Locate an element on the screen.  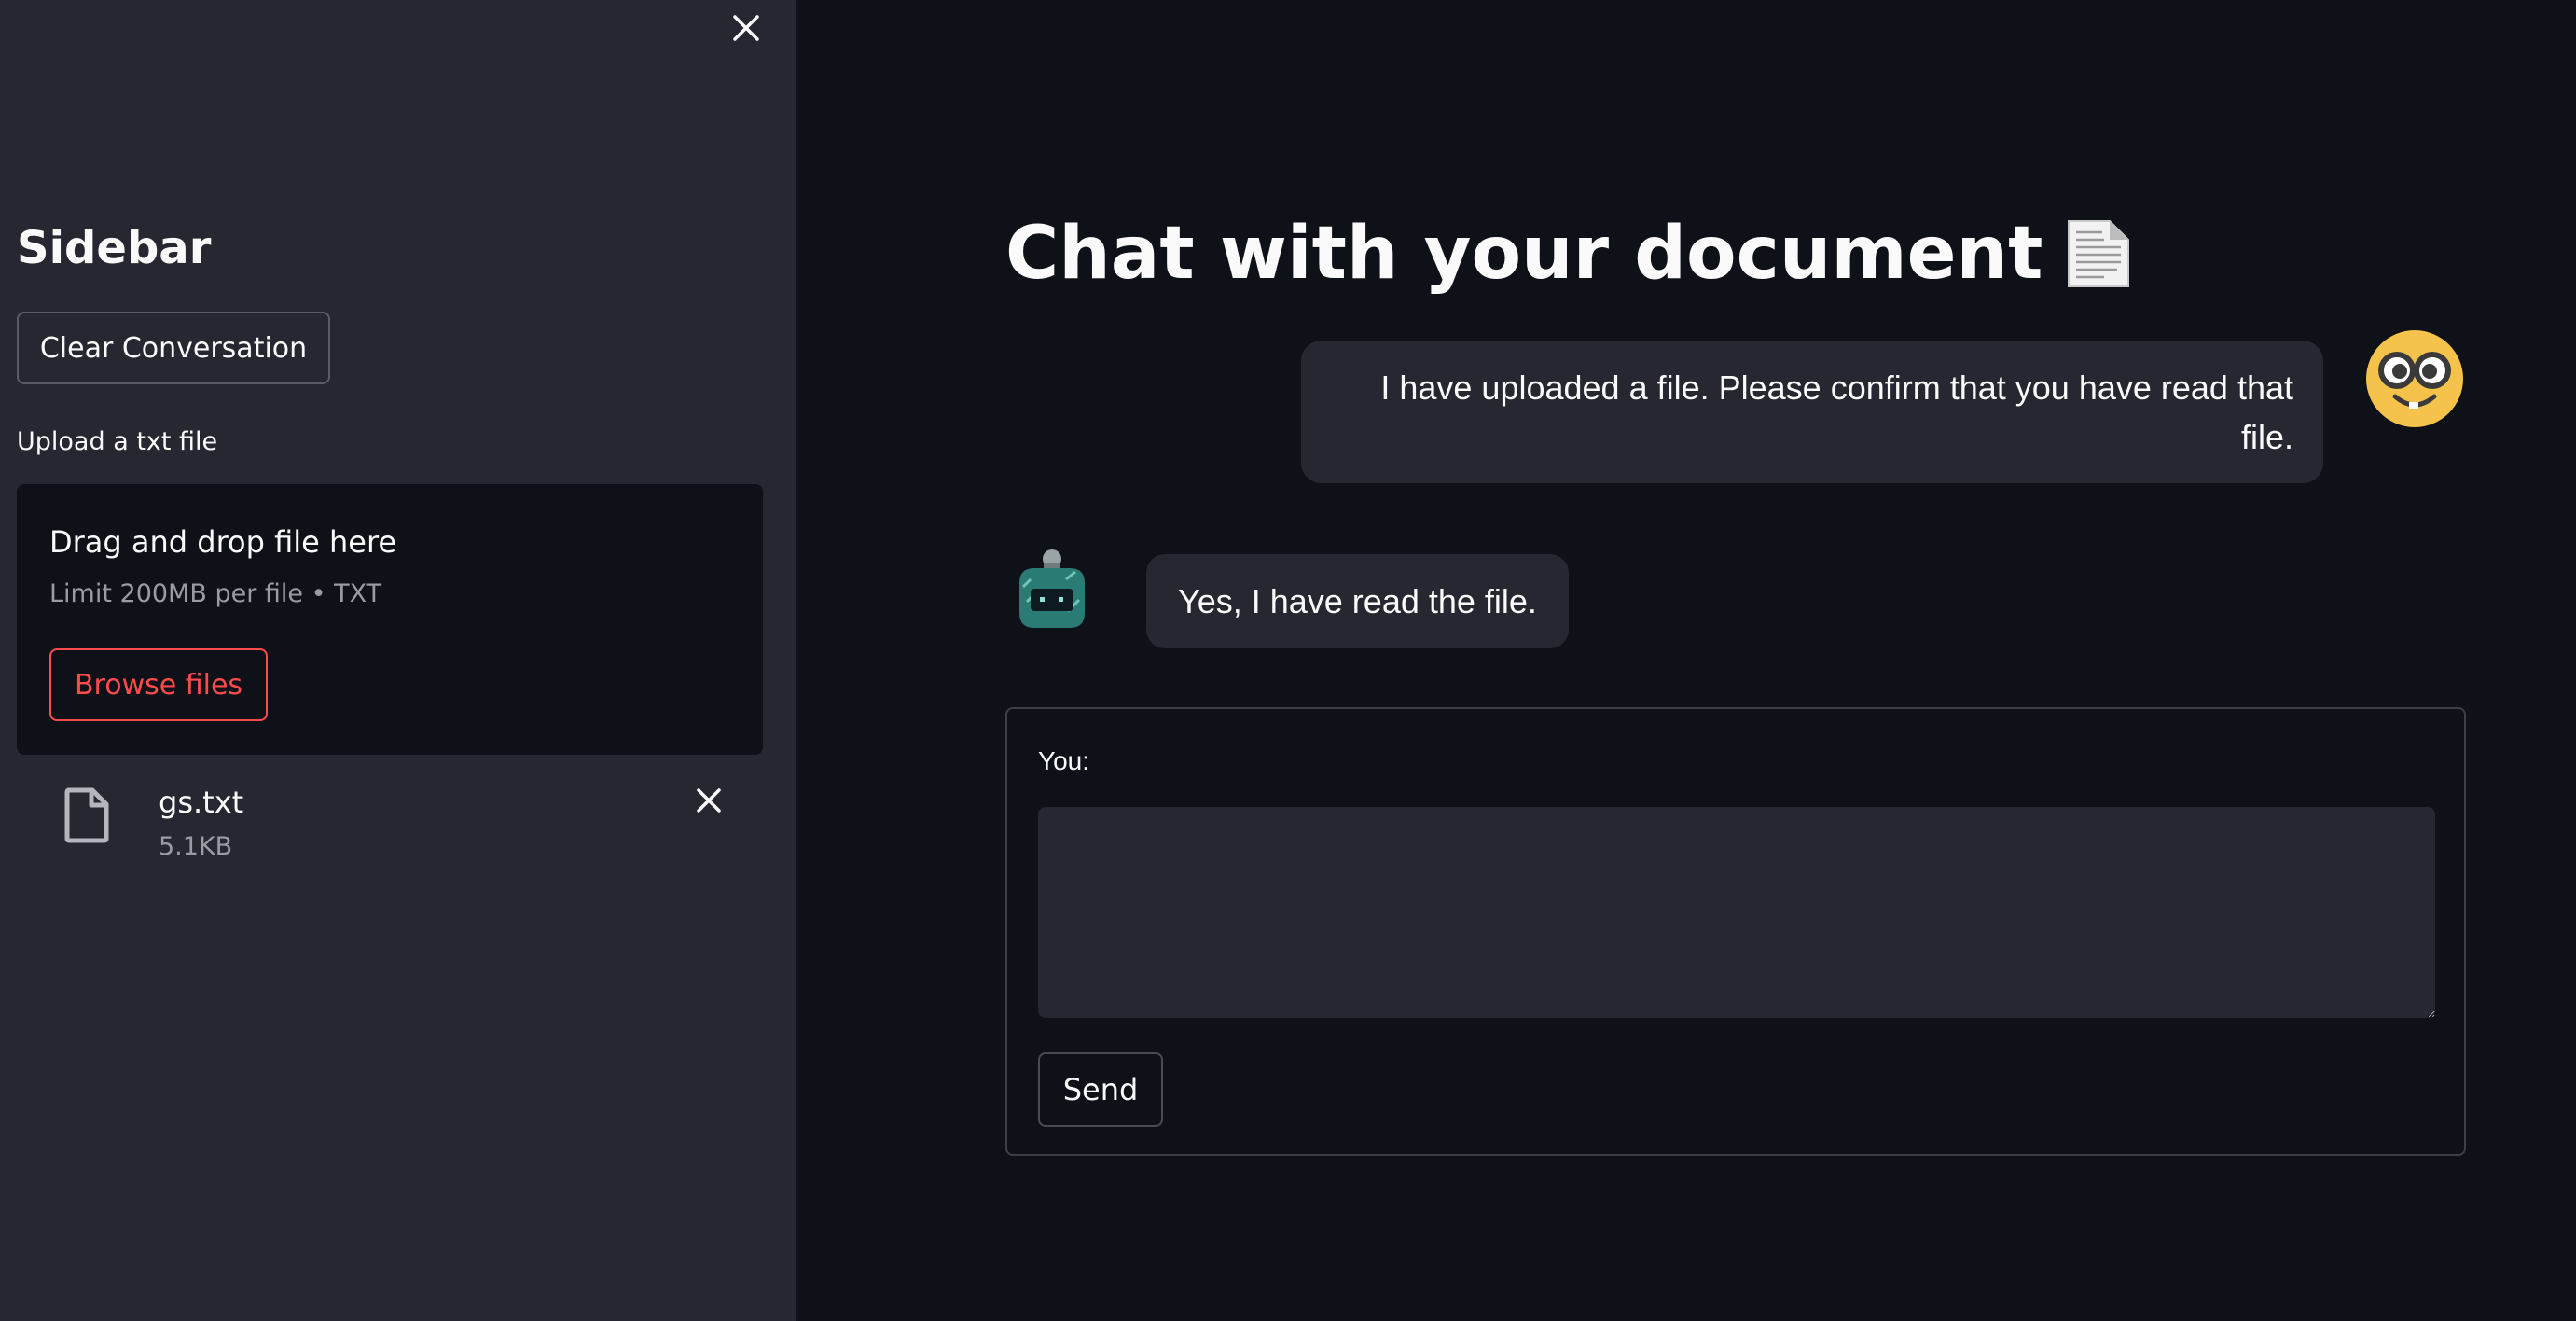
sidebar-title: Sidebar is located at coordinates (114, 248).